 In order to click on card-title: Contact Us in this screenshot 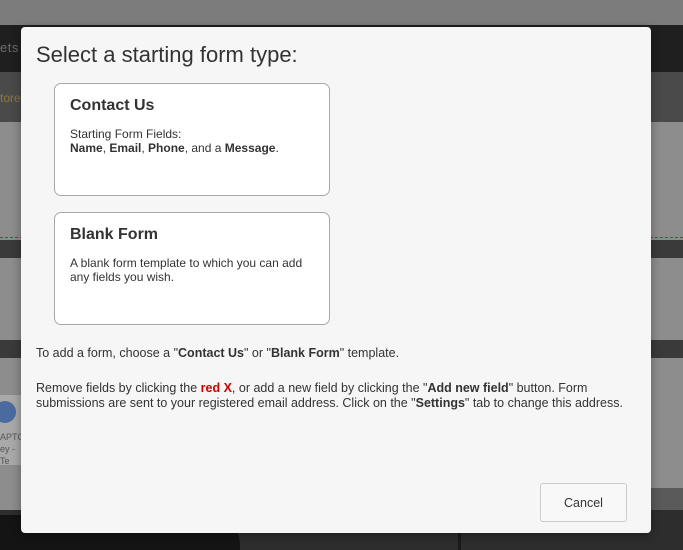, I will do `click(112, 105)`.